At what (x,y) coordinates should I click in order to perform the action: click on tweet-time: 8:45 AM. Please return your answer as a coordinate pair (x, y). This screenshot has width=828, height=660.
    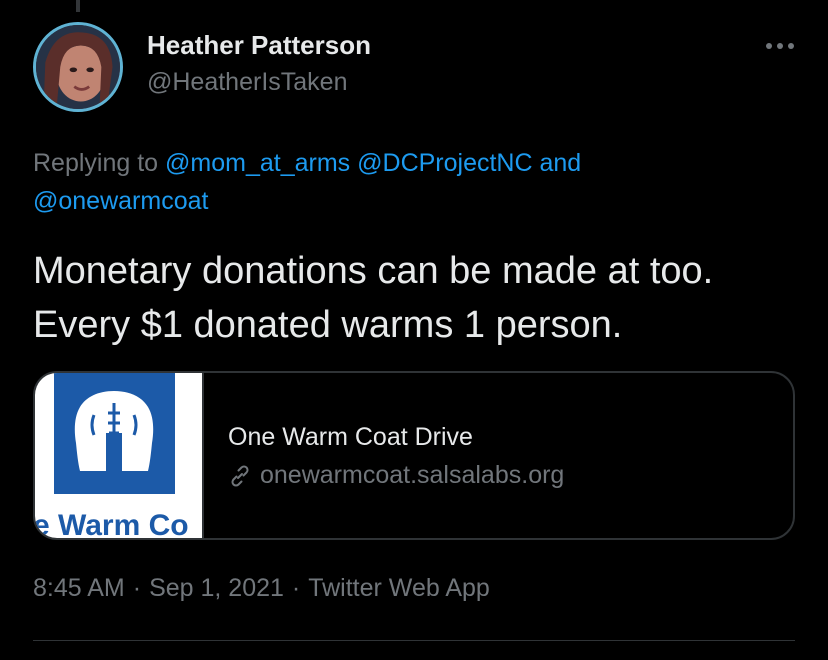
    Looking at the image, I should click on (79, 588).